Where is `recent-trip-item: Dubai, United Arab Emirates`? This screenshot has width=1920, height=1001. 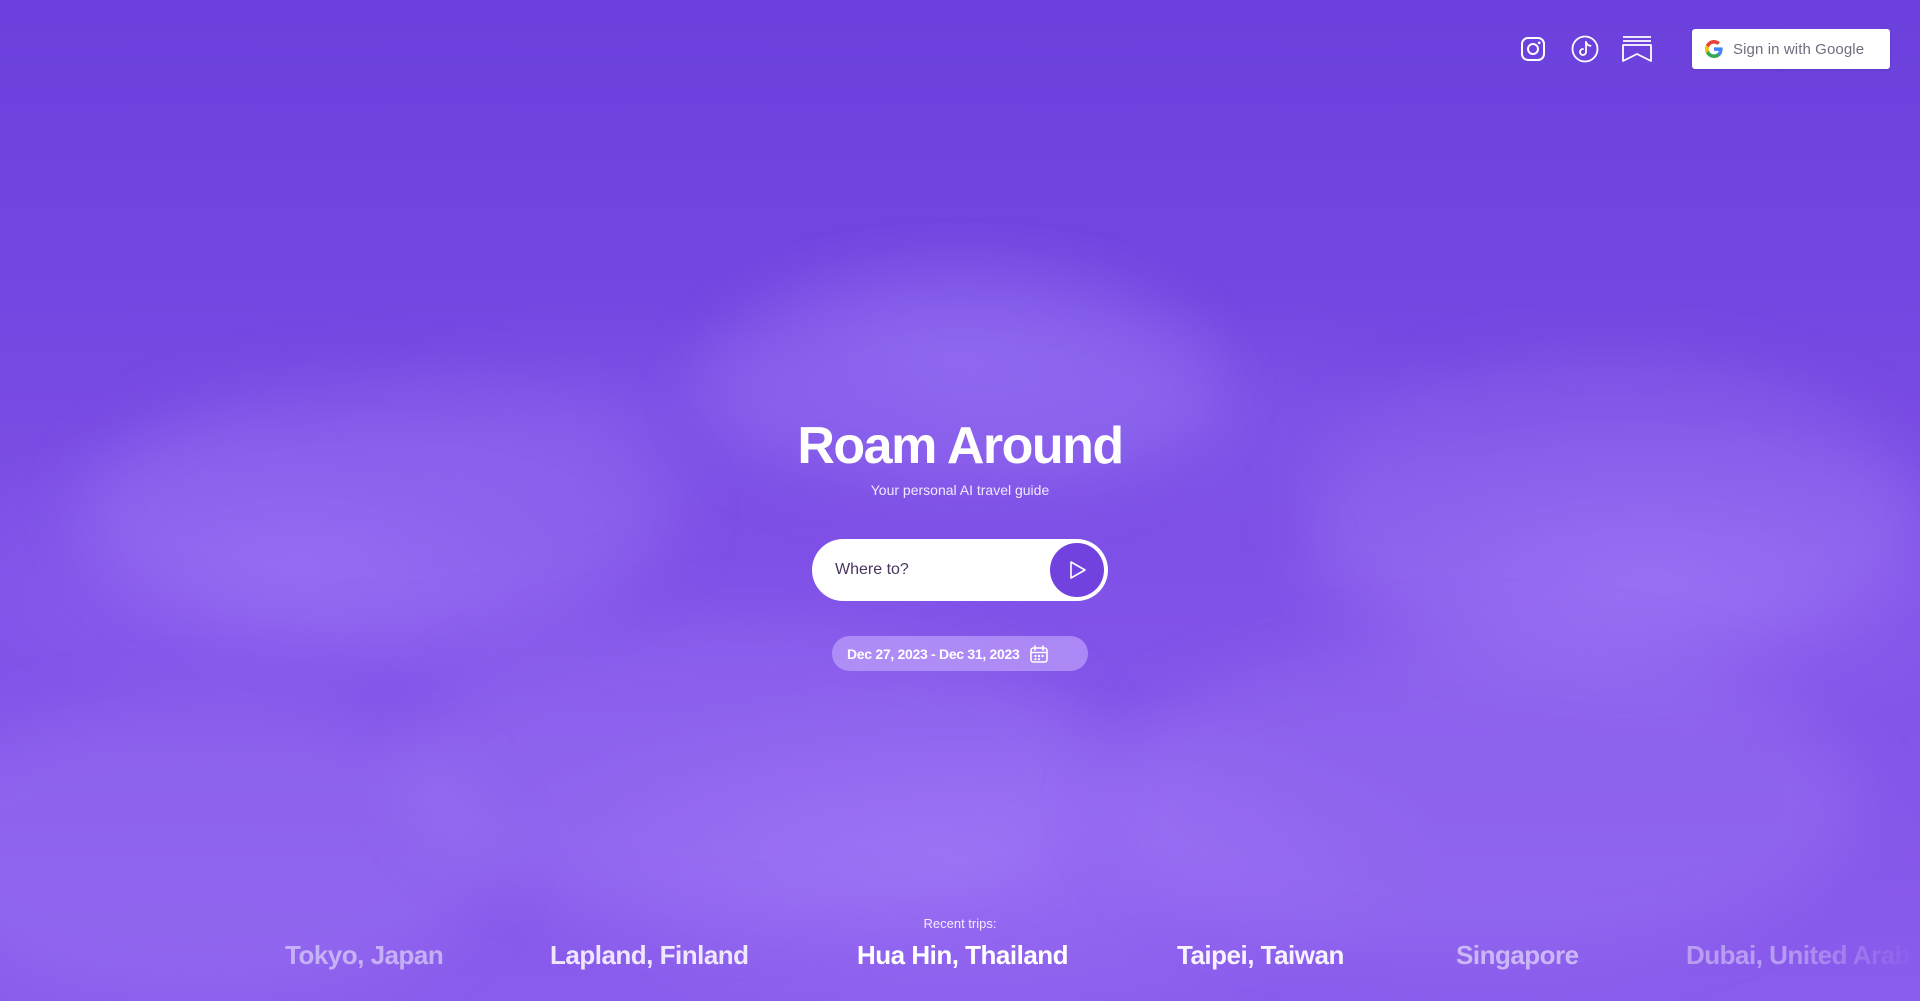 recent-trip-item: Dubai, United Arab Emirates is located at coordinates (1803, 955).